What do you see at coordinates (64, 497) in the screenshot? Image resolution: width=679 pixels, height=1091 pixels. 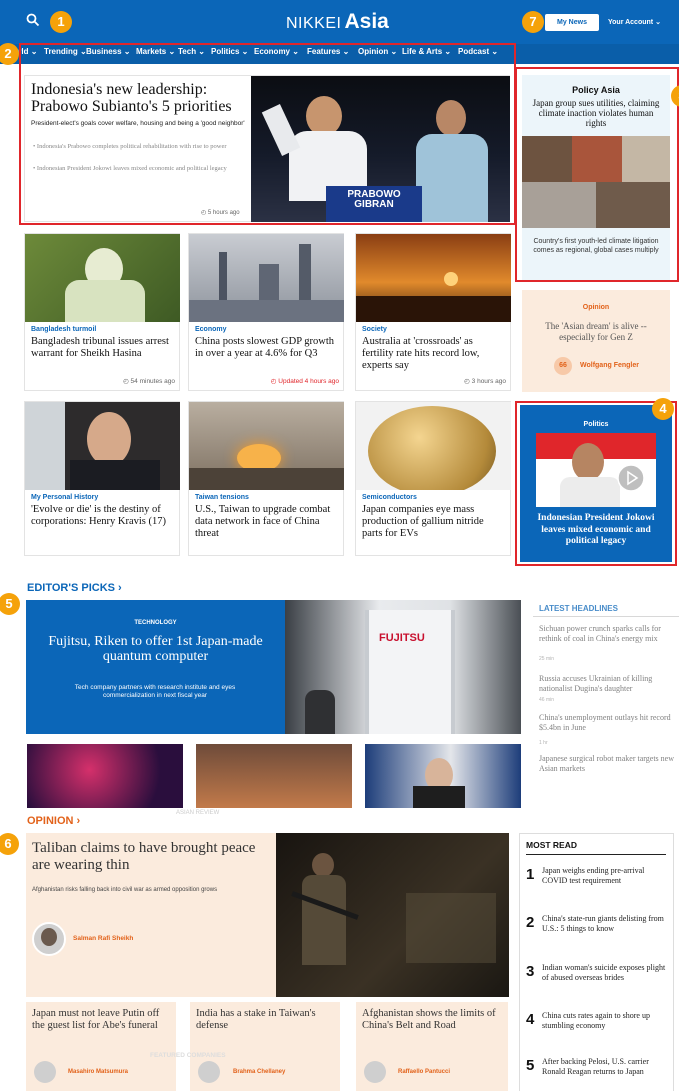 I see `story-kicker: My Personal History` at bounding box center [64, 497].